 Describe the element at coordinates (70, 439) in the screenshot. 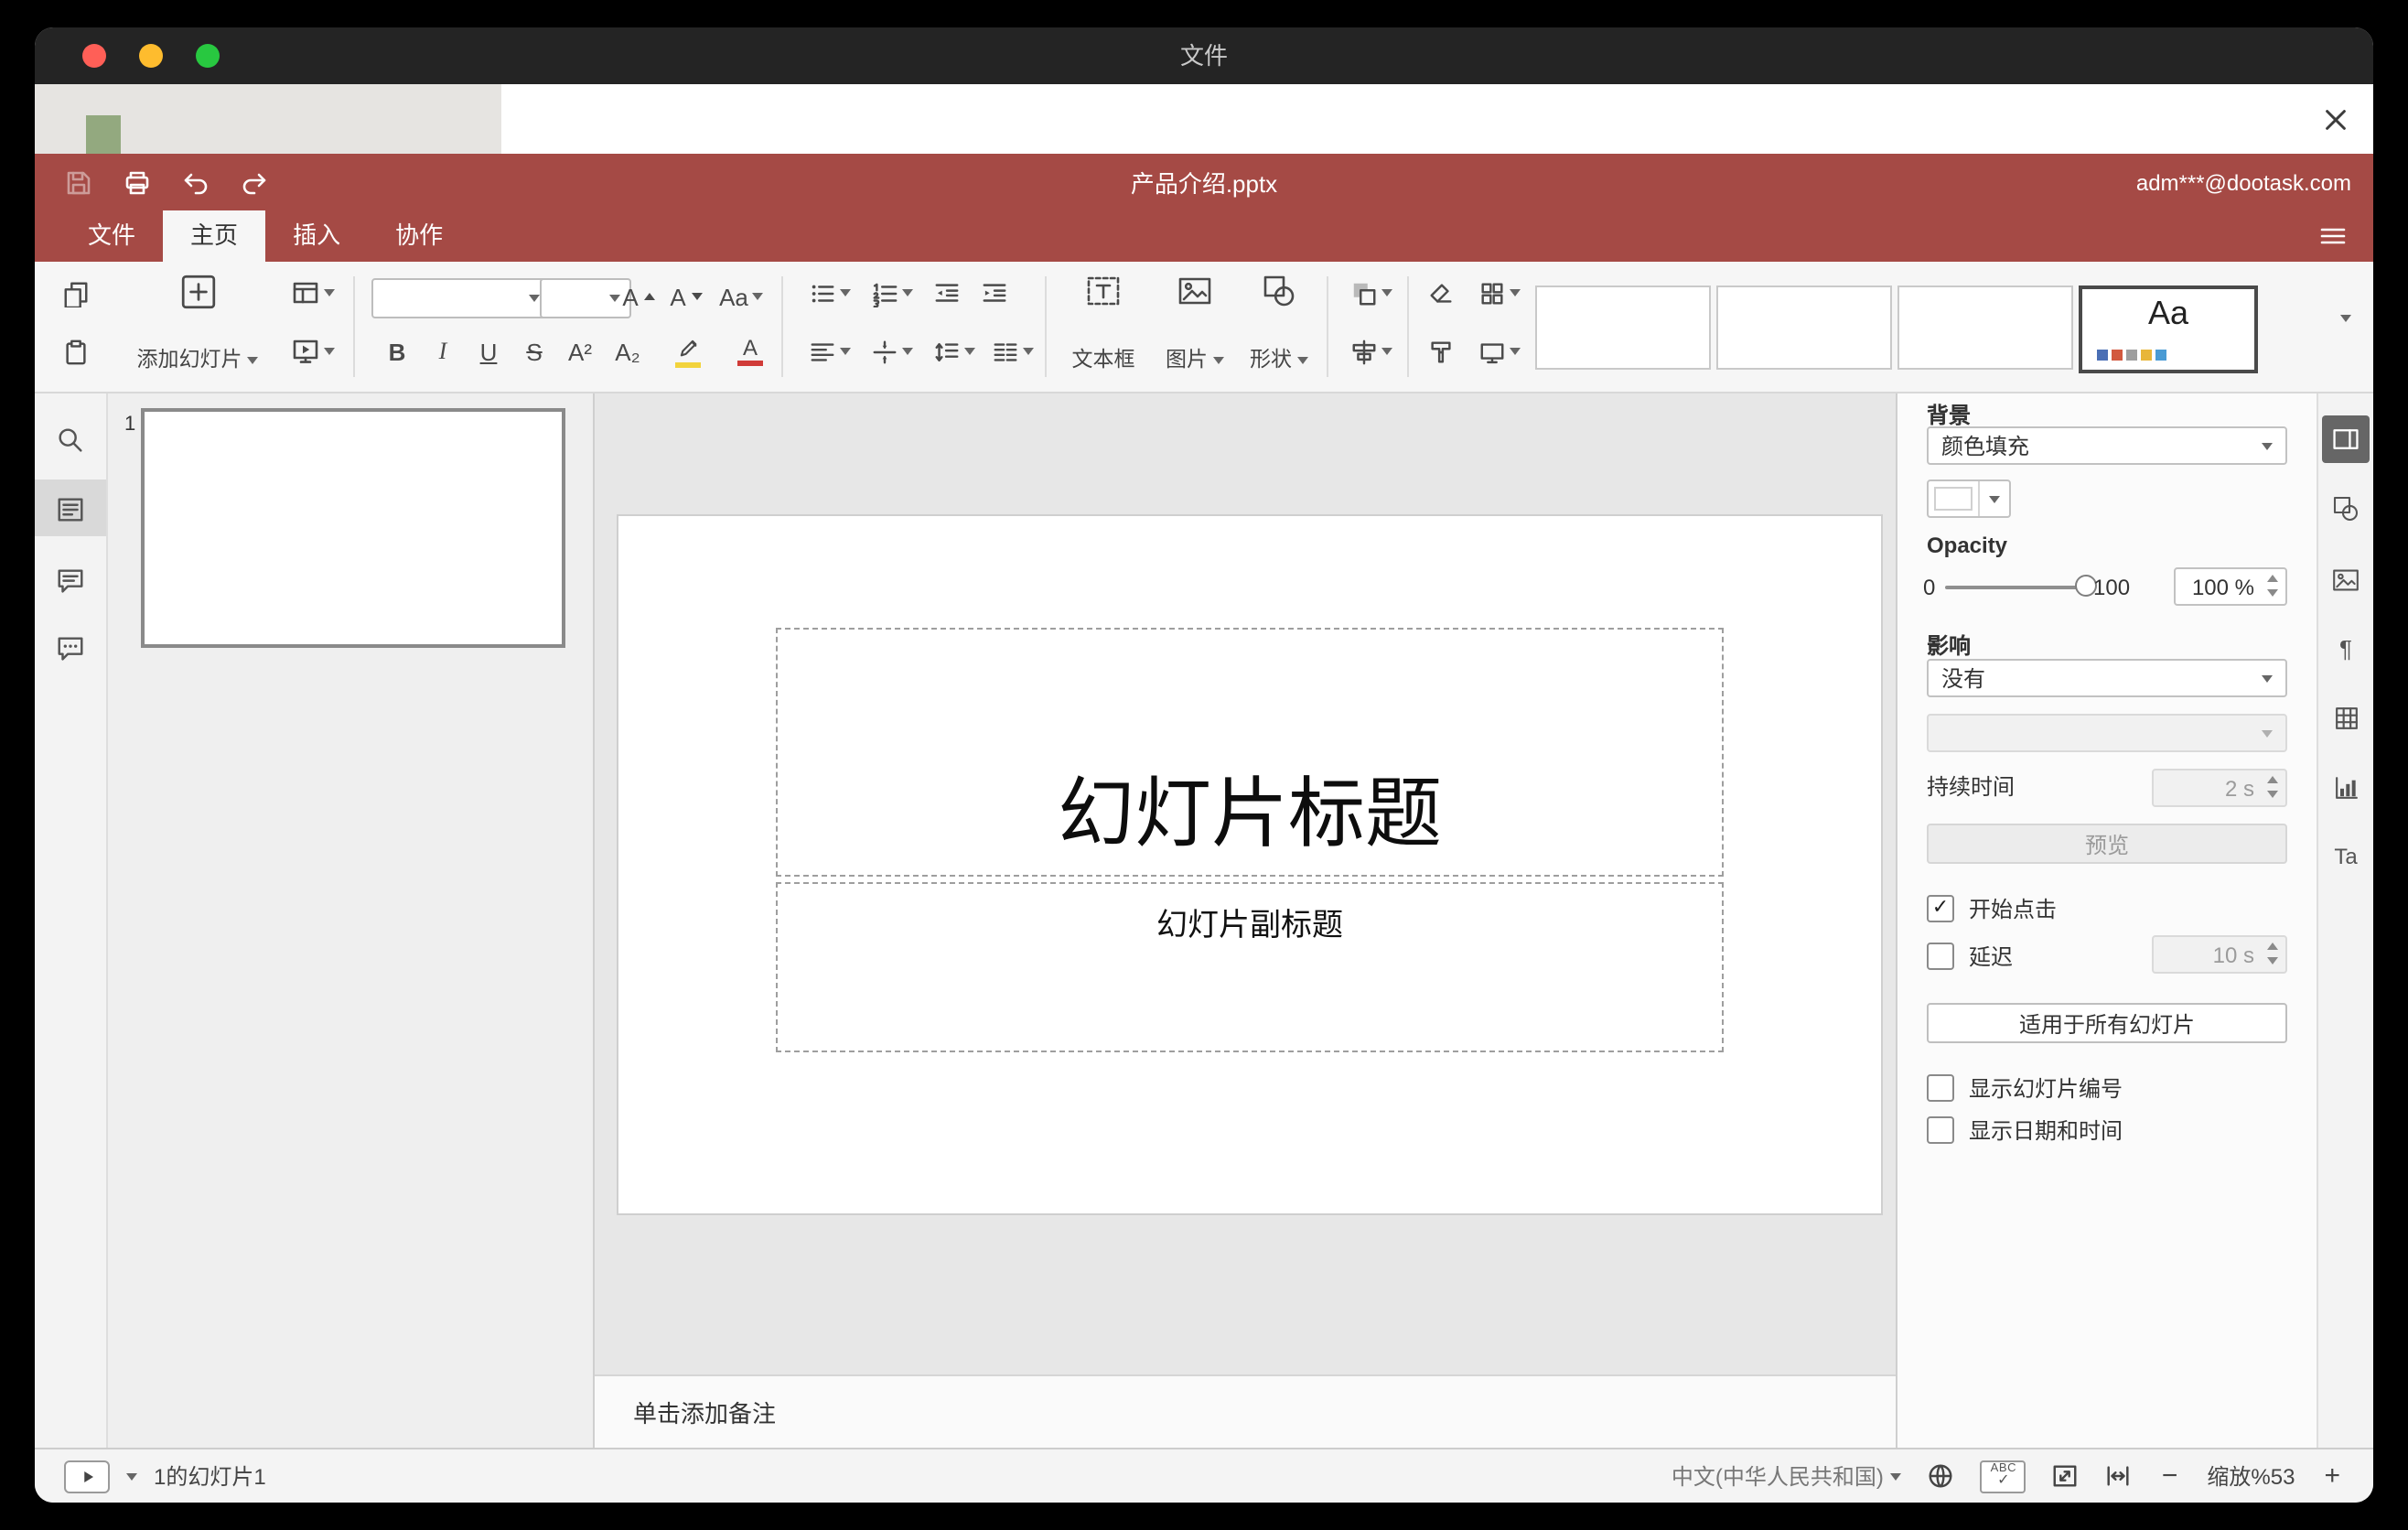

I see `search-icon` at that location.